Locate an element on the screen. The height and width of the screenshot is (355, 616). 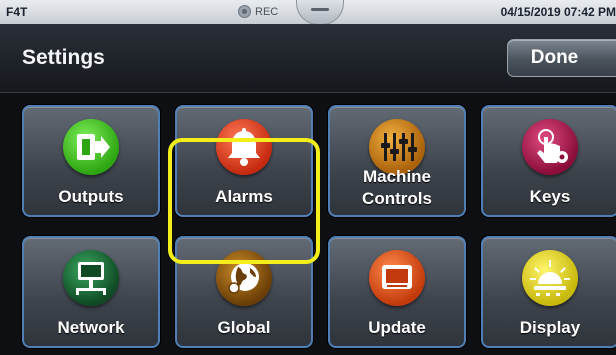
page-title: Settings is located at coordinates (63, 57).